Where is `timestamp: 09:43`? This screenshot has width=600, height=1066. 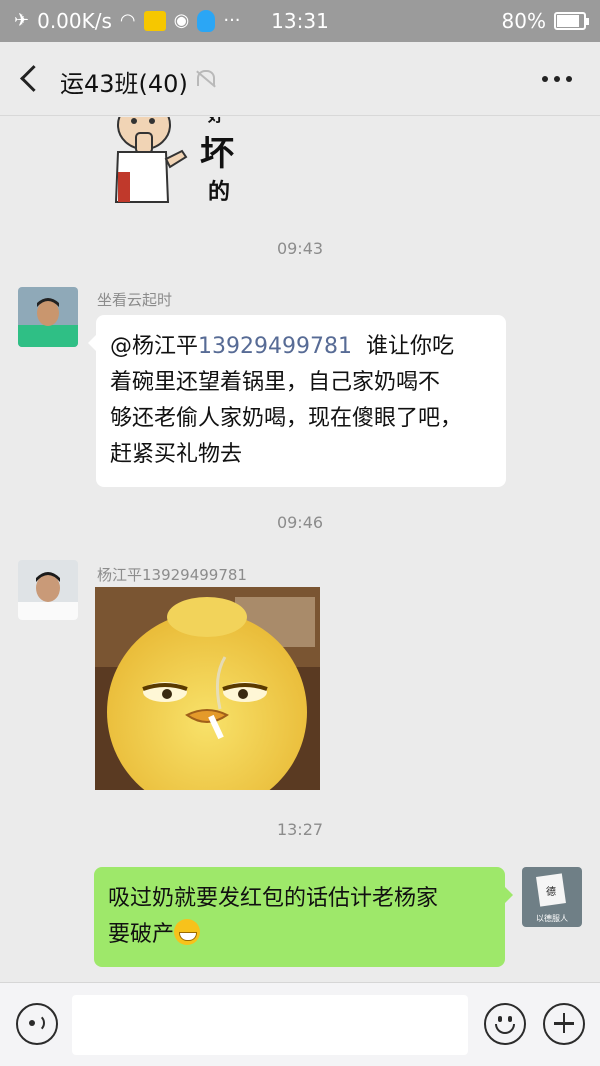 timestamp: 09:43 is located at coordinates (300, 248).